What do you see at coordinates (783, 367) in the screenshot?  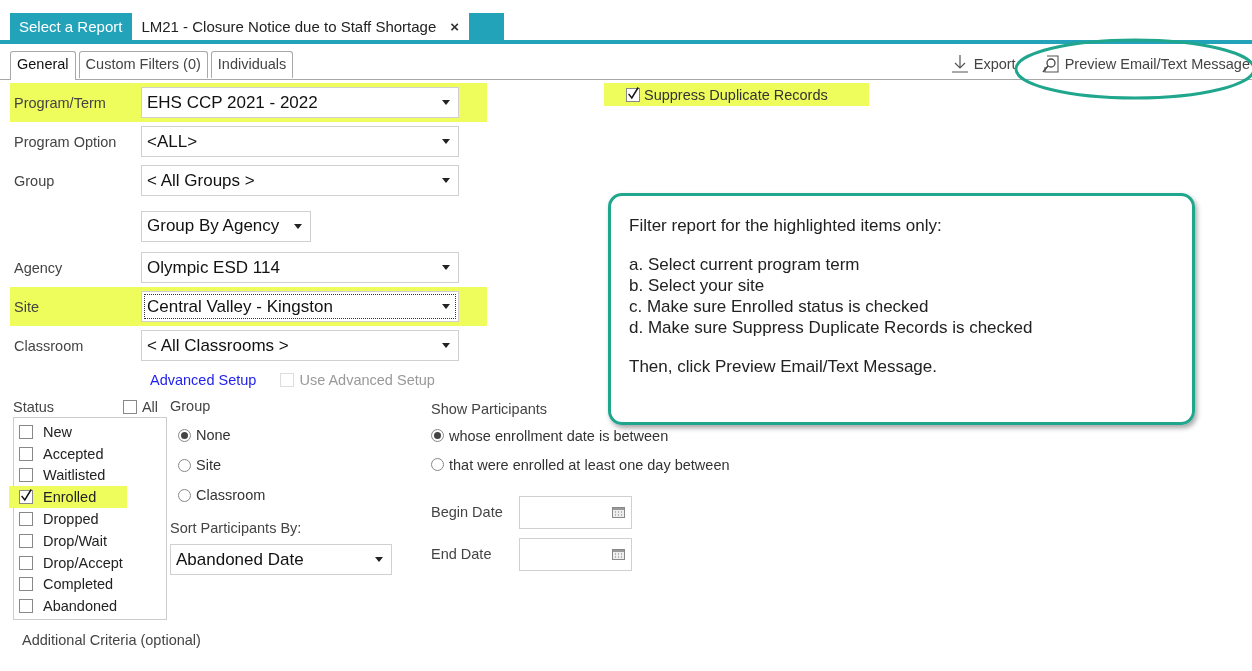 I see `callout-text: Then, click Preview Email/Text Message.` at bounding box center [783, 367].